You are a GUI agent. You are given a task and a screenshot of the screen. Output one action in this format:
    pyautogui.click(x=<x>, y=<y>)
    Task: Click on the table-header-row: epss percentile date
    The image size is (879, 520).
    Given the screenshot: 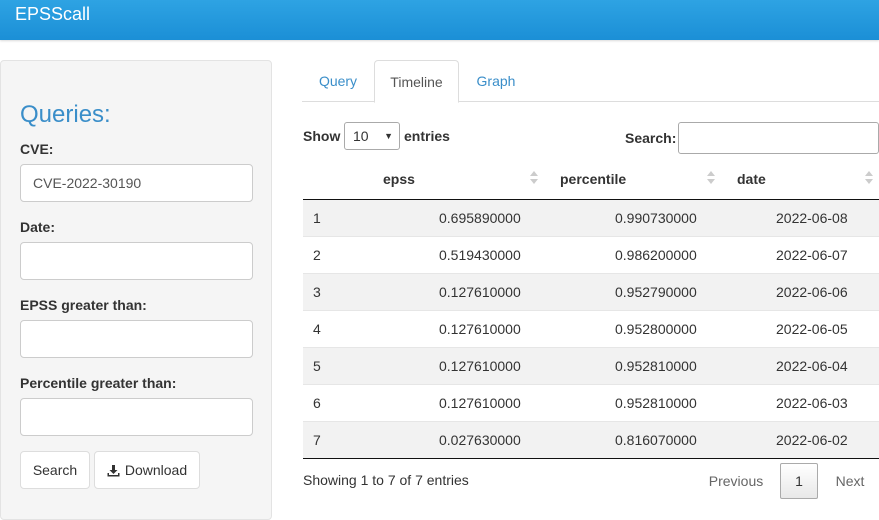 What is the action you would take?
    pyautogui.click(x=591, y=180)
    